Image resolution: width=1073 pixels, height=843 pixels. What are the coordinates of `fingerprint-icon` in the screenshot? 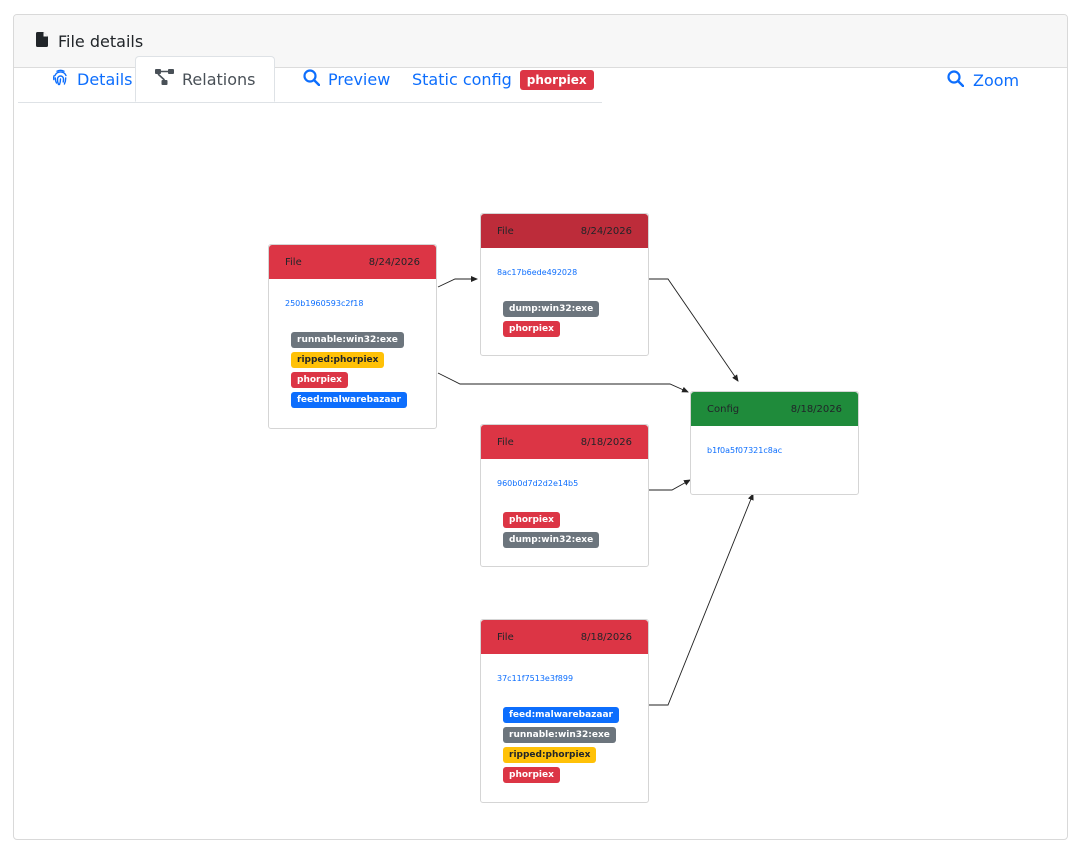 It's located at (64, 79).